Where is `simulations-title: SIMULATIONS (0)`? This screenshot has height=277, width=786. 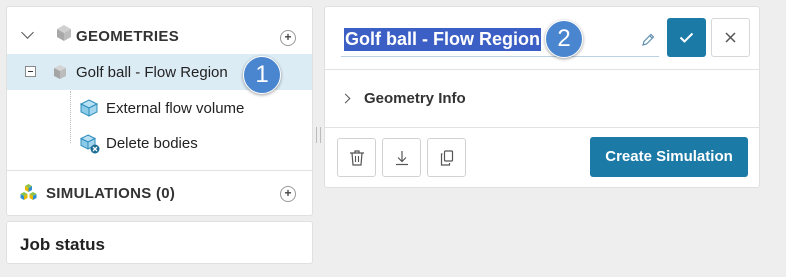
simulations-title: SIMULATIONS (0) is located at coordinates (111, 193).